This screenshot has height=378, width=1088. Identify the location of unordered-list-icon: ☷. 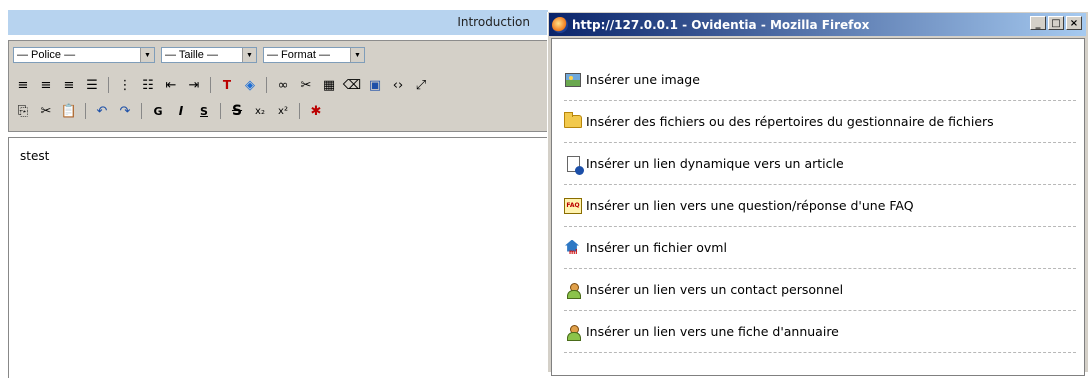
(148, 85).